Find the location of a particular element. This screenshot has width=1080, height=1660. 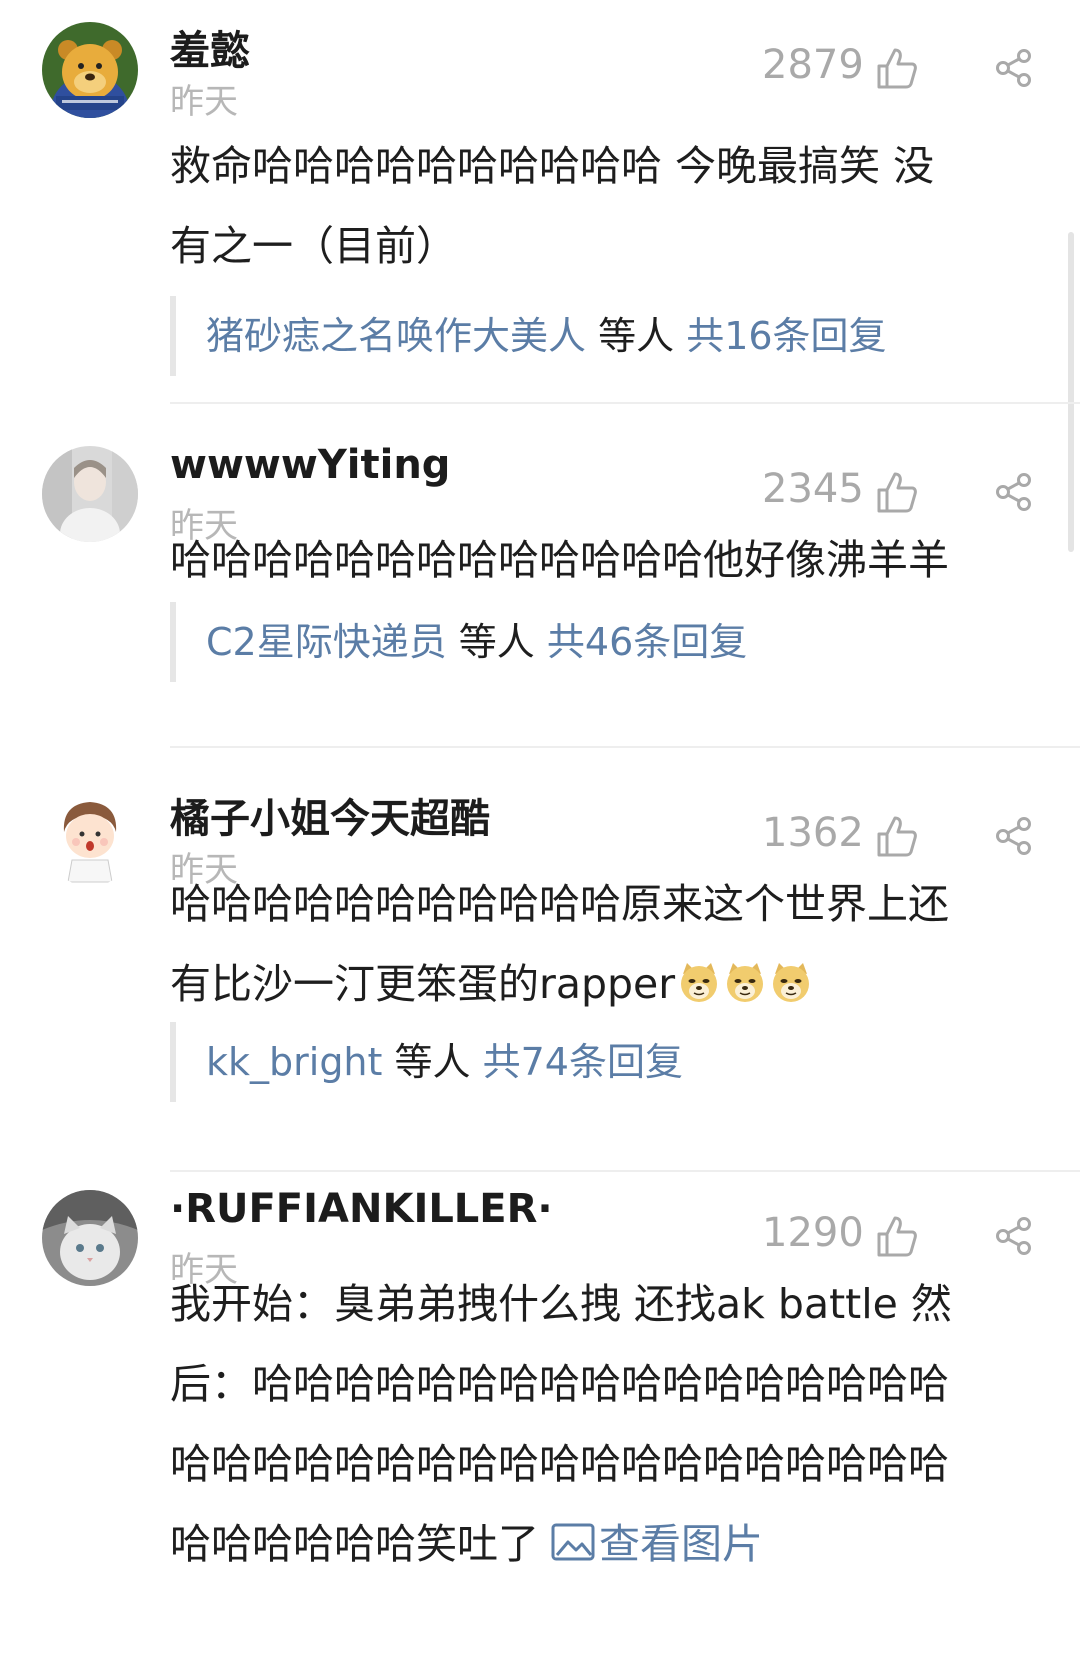

like-count: 1362 is located at coordinates (813, 833).